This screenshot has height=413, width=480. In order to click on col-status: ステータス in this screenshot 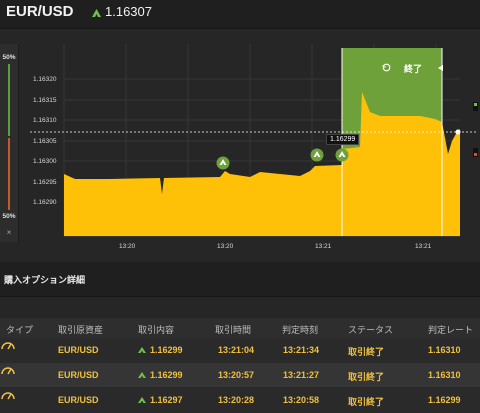, I will do `click(371, 330)`.